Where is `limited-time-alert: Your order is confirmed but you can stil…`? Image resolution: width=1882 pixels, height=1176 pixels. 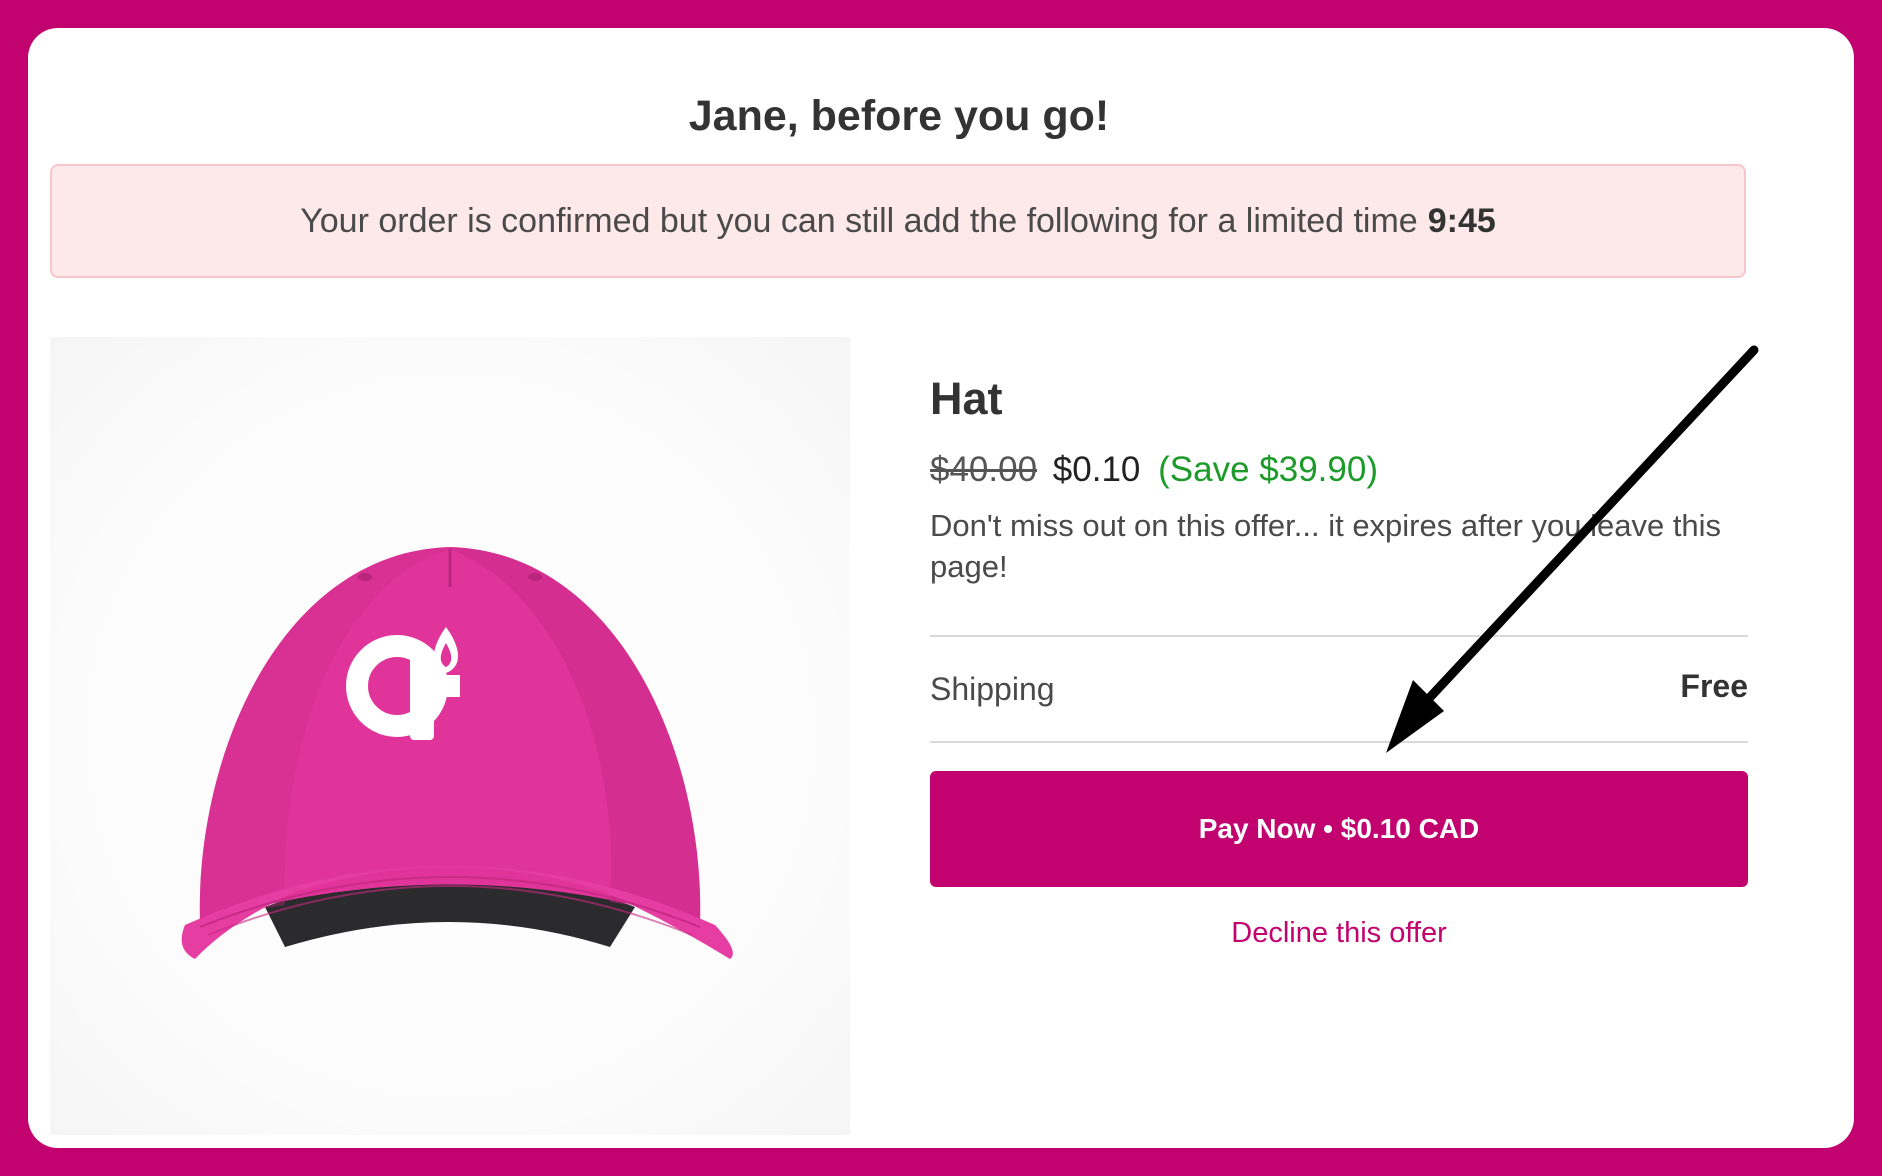 limited-time-alert: Your order is confirmed but you can stil… is located at coordinates (898, 221).